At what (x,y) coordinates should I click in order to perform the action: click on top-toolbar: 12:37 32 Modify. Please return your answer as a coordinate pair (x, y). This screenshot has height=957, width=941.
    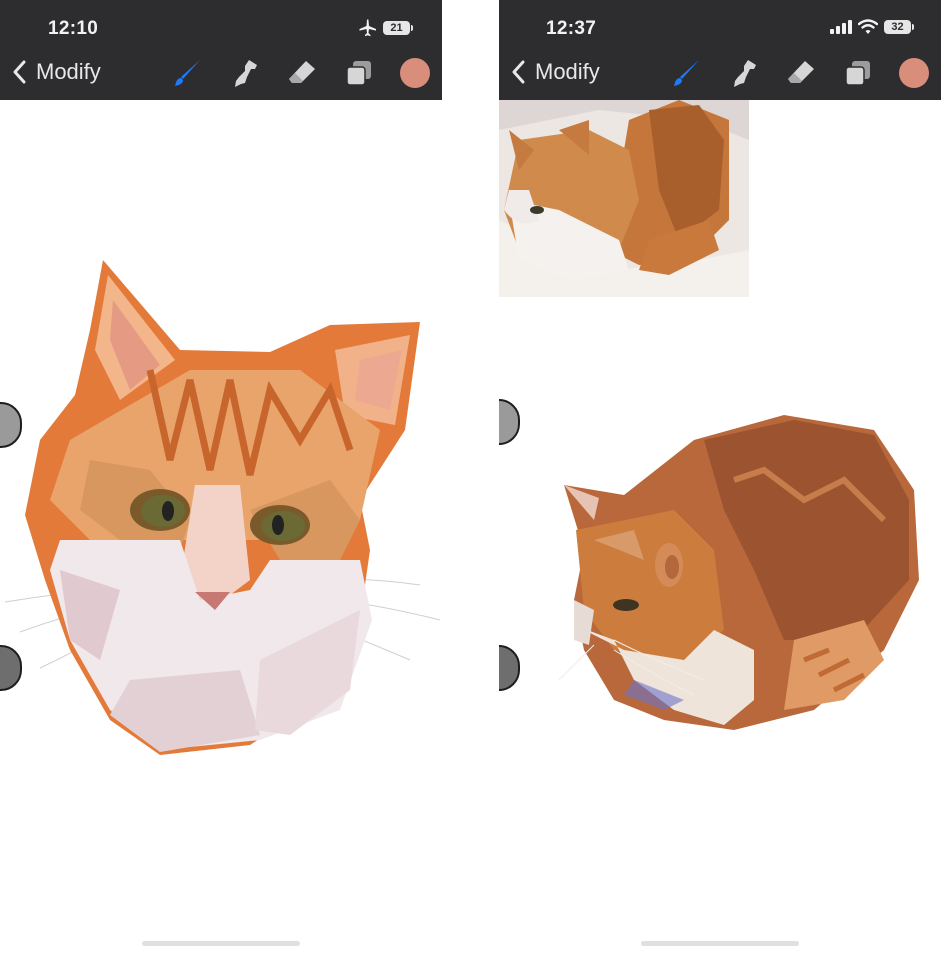
    Looking at the image, I should click on (720, 50).